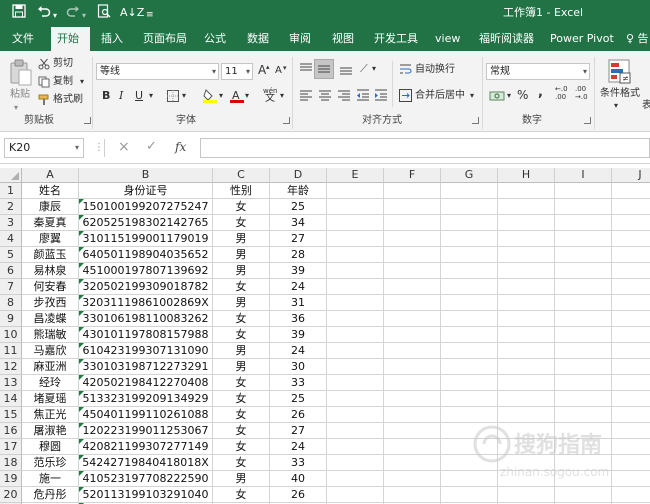 This screenshot has width=650, height=504. Describe the element at coordinates (210, 97) in the screenshot. I see `fill-color-icon` at that location.